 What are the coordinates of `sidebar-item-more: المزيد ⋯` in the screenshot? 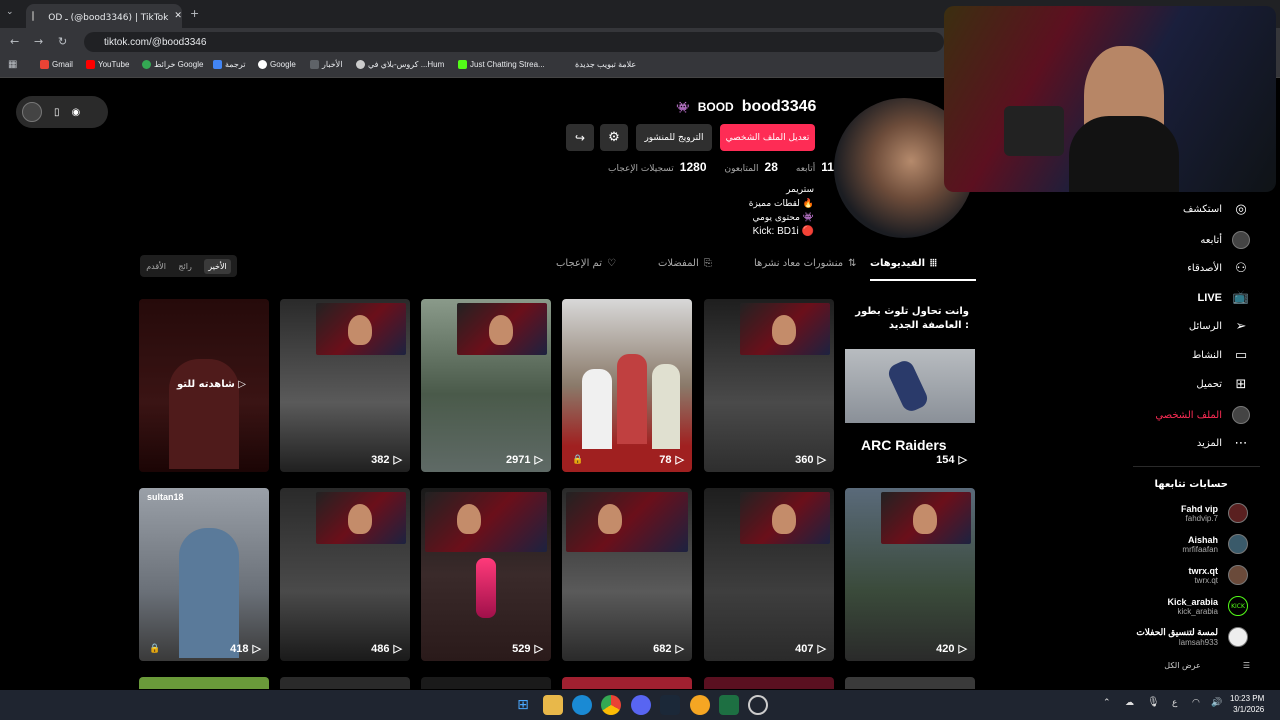 It's located at (1223, 443).